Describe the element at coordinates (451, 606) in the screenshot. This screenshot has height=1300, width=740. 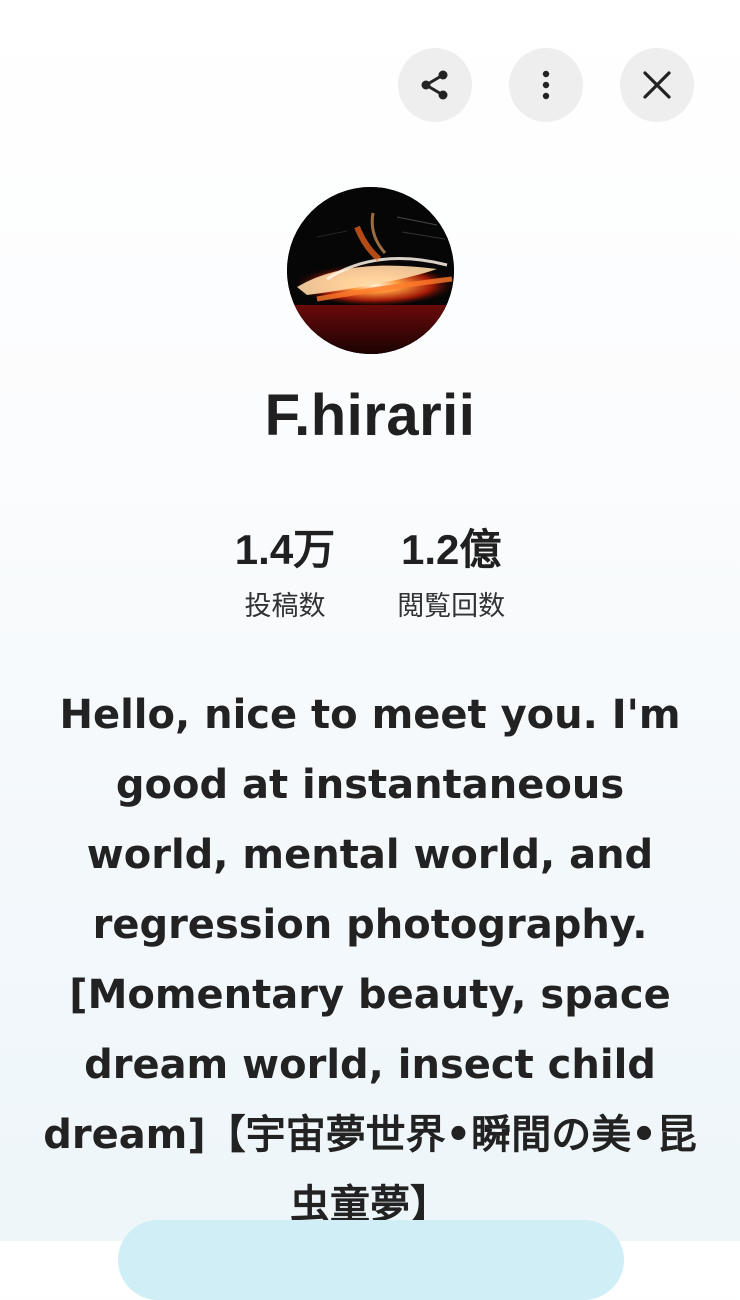
I see `stat-views-label: 閲覧回数` at that location.